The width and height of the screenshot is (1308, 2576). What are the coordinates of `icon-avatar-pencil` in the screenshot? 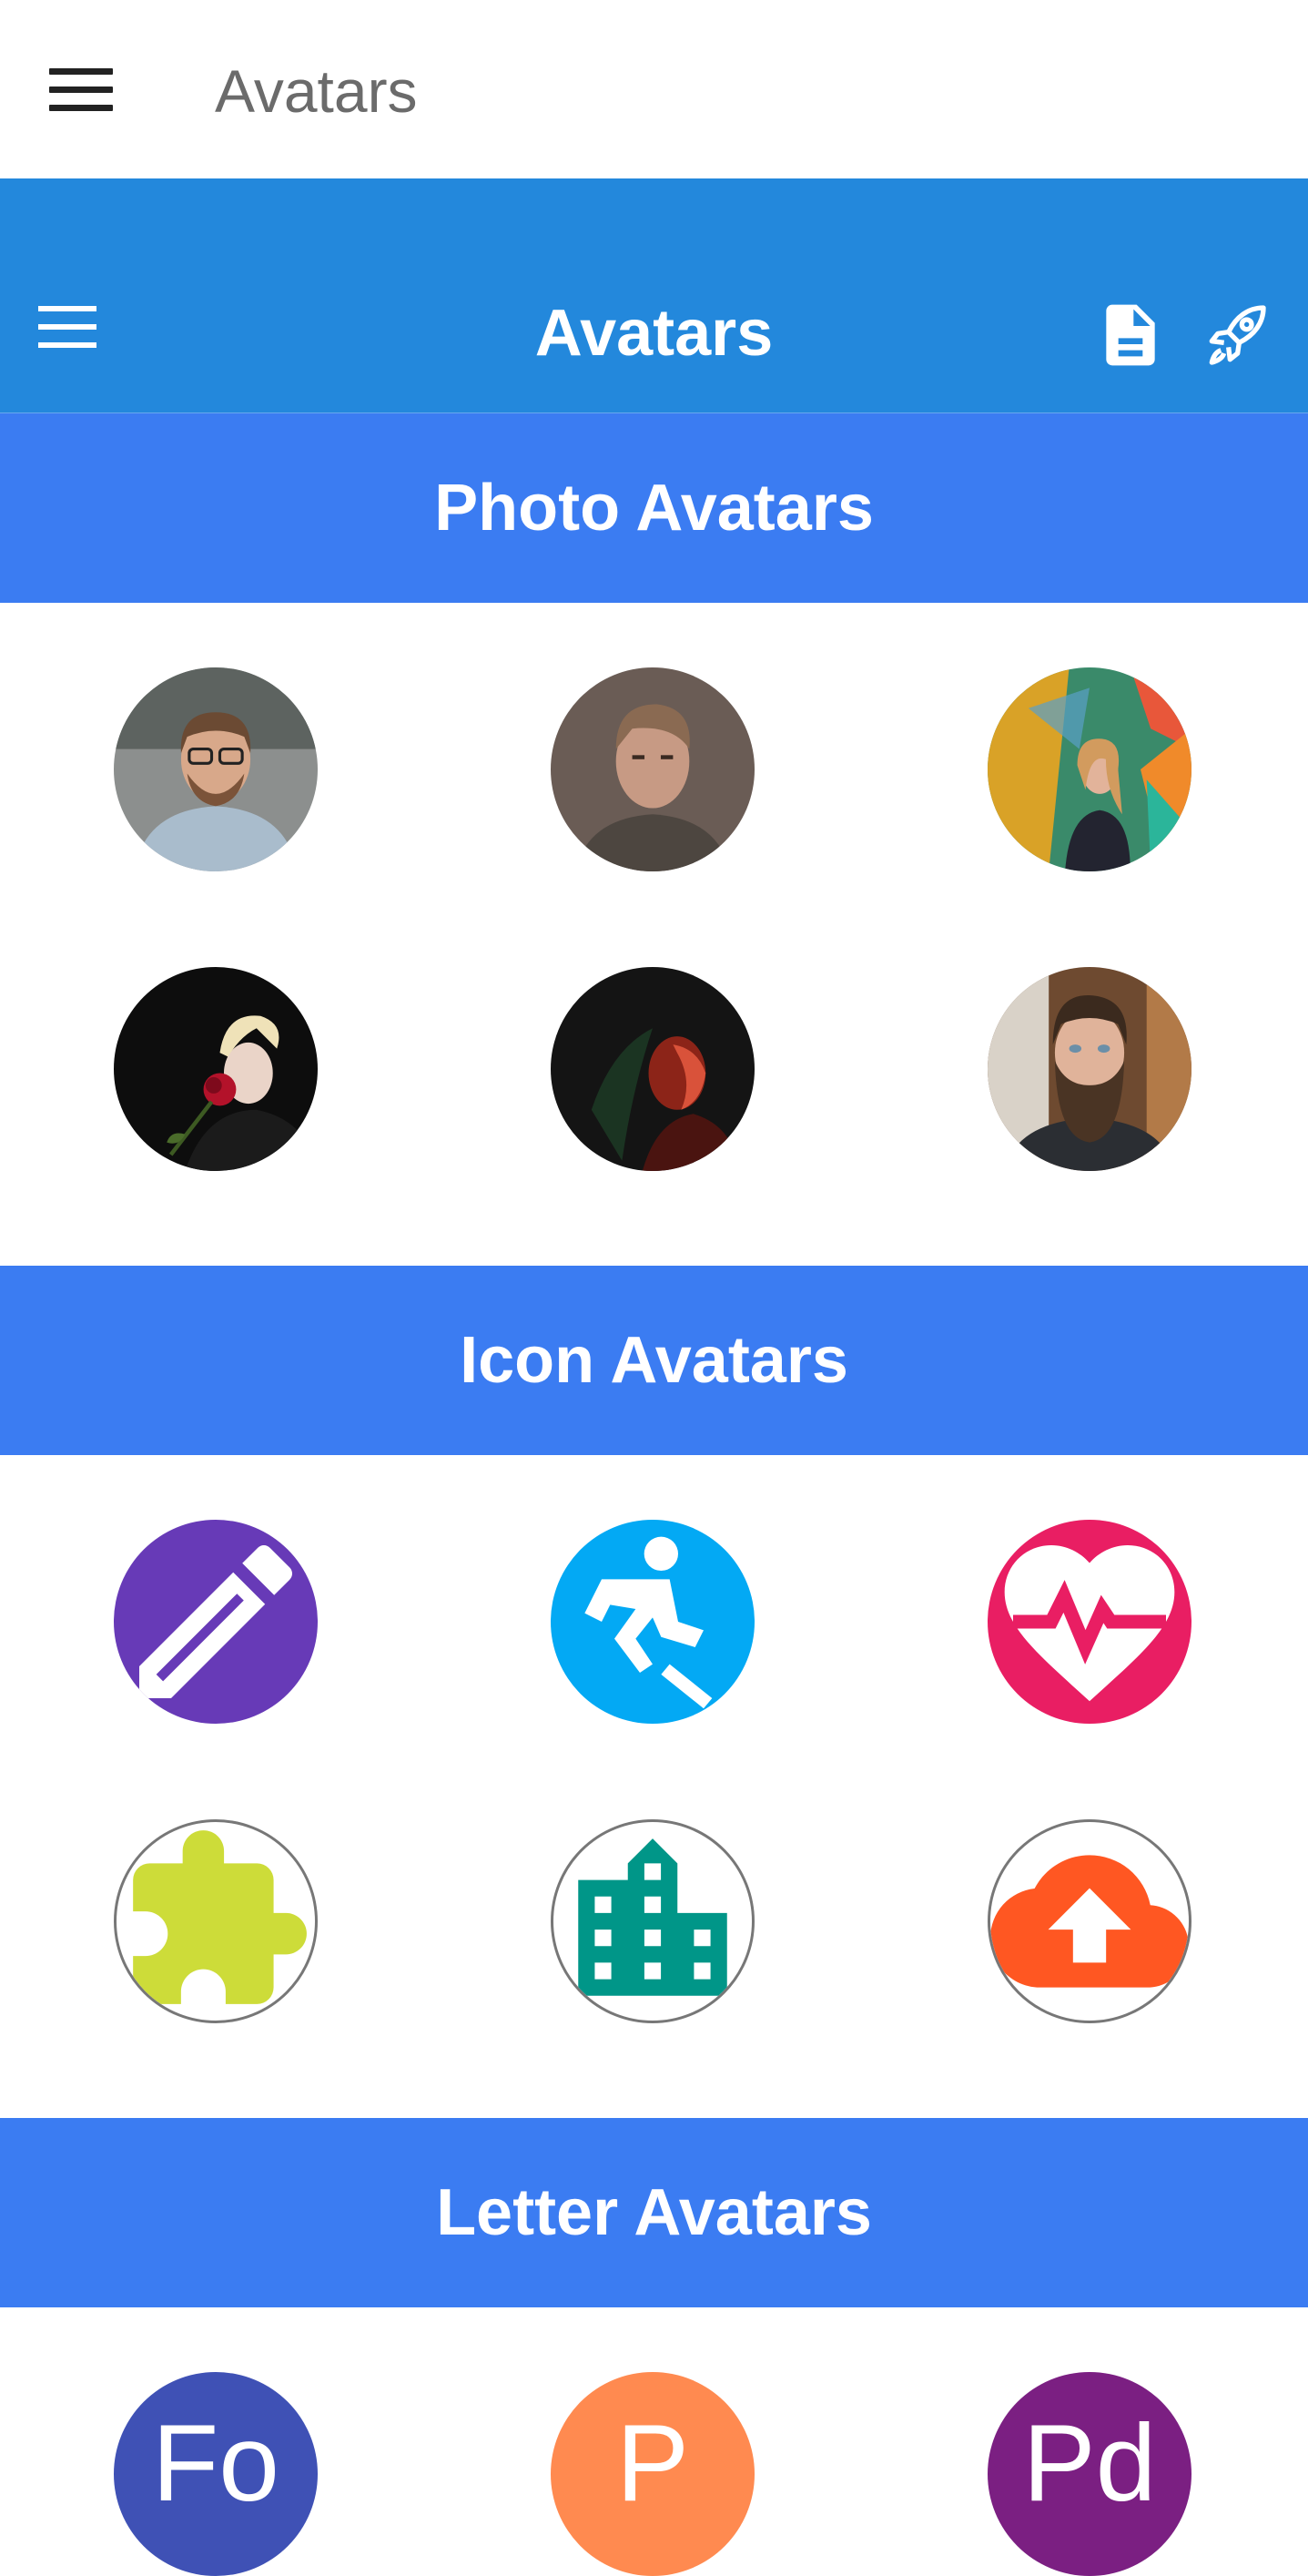 It's located at (216, 1622).